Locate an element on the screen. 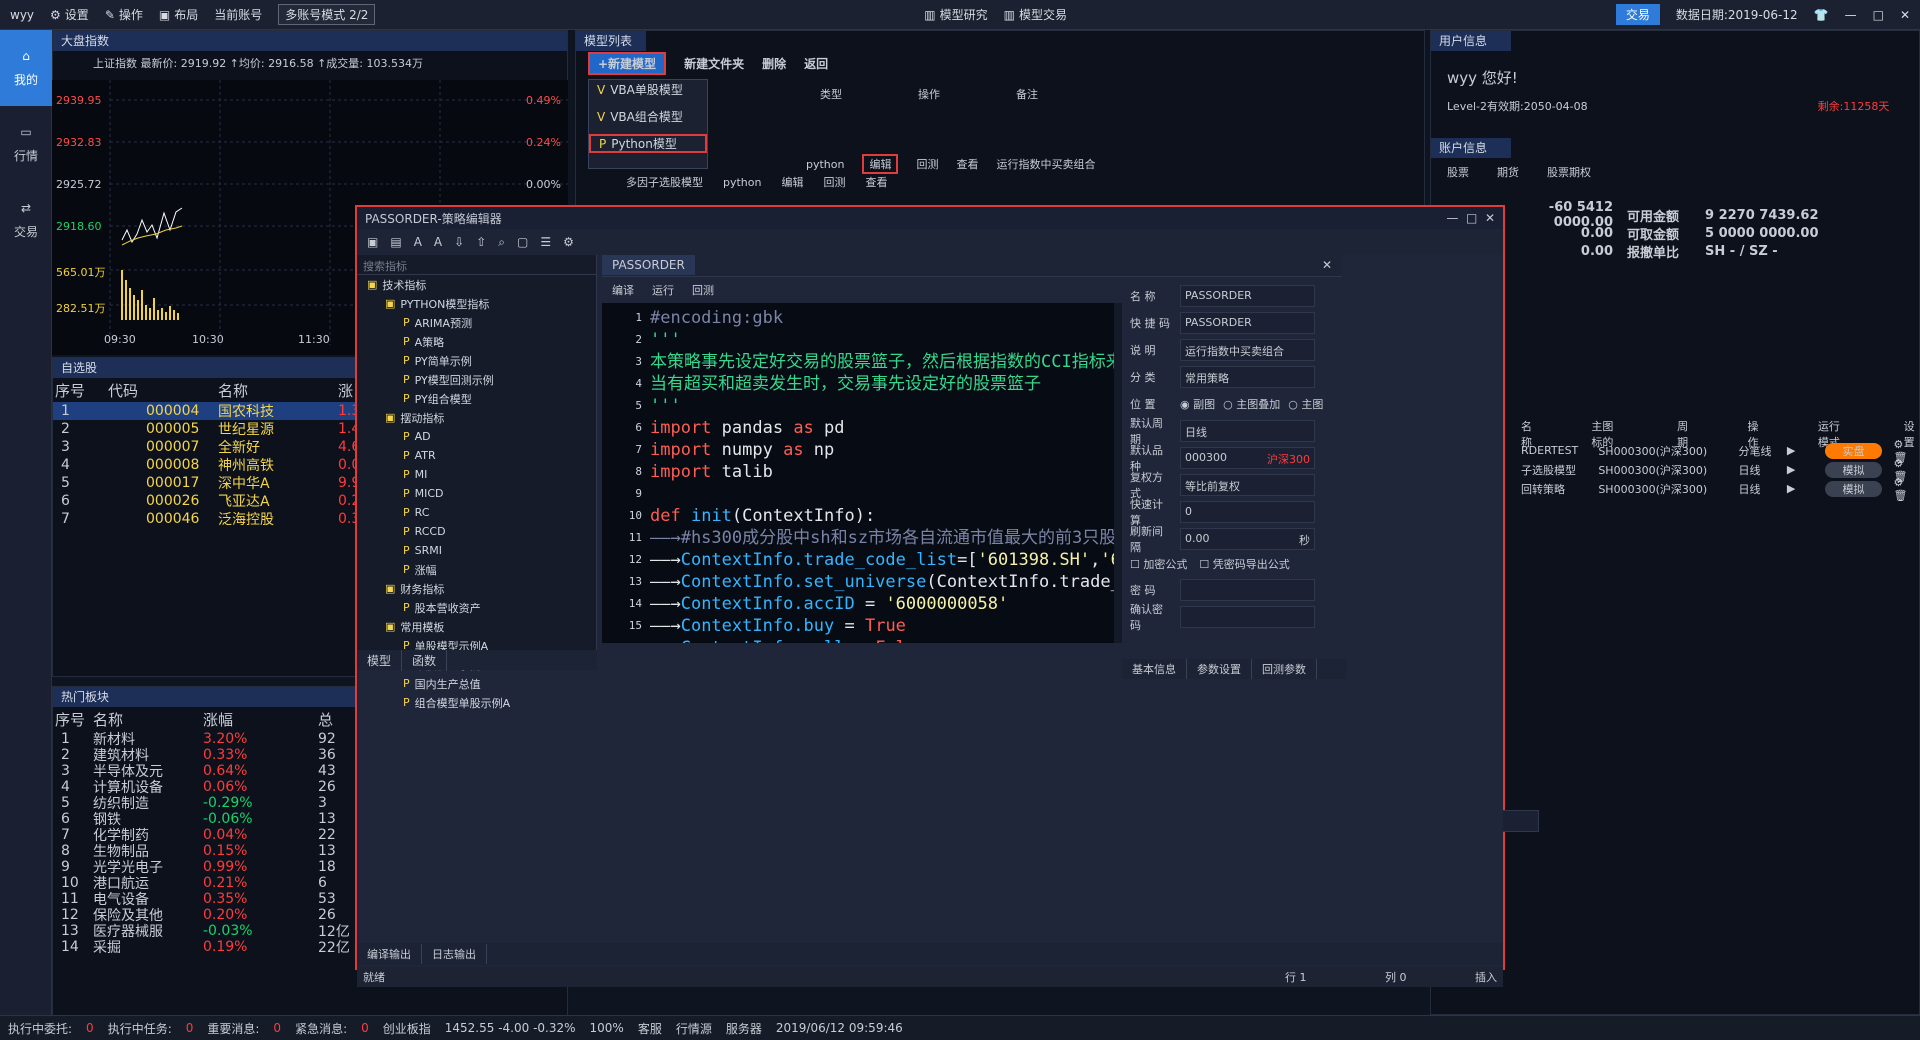  layout-menu: ▣ 布局 is located at coordinates (178, 14).